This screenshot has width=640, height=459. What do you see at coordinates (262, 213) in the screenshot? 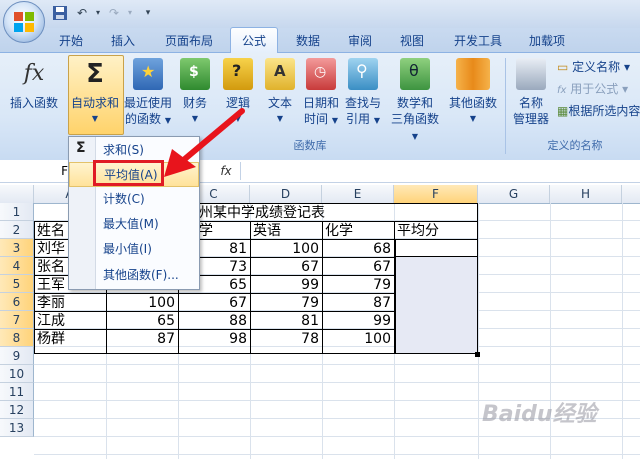
I see `sheet-title-cell: 州某中学成绩登记表` at bounding box center [262, 213].